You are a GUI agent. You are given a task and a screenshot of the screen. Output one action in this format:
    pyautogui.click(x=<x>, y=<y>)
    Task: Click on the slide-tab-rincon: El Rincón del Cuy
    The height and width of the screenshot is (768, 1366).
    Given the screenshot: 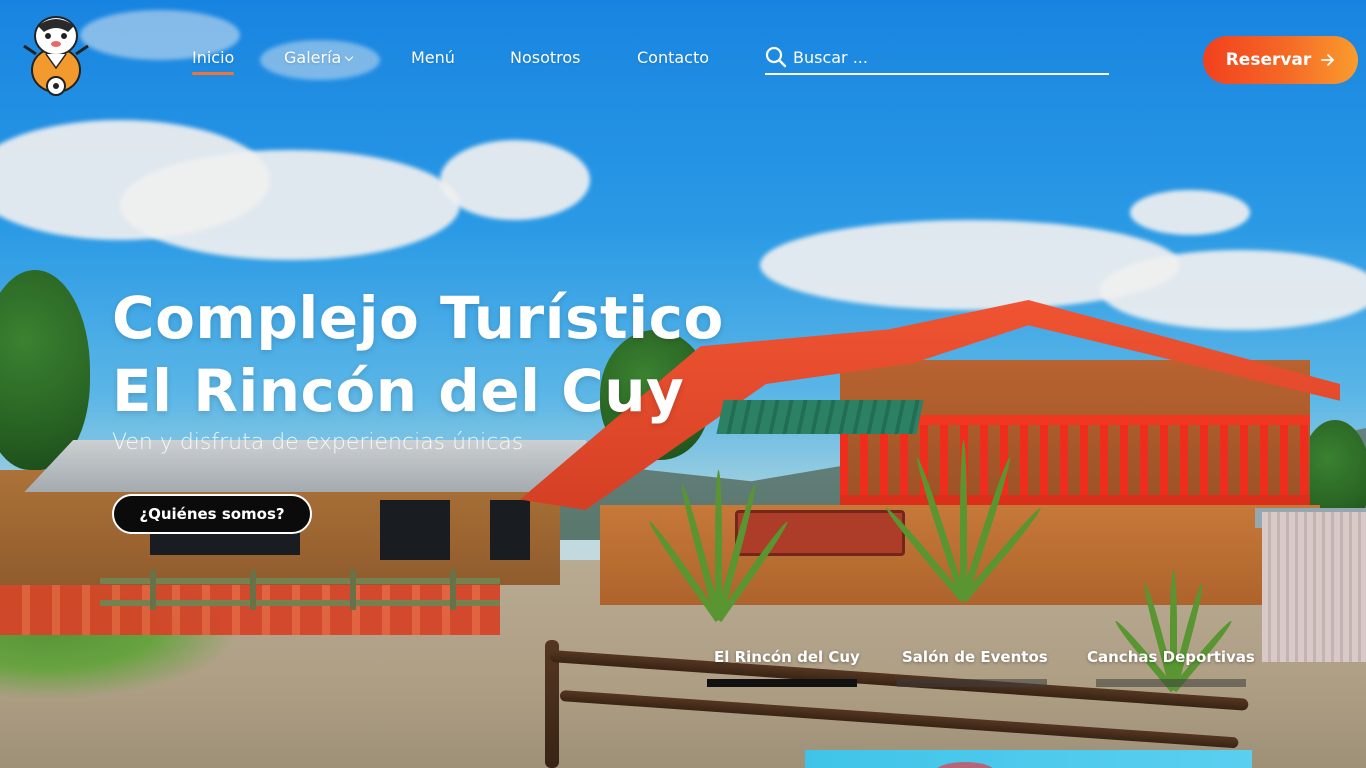 What is the action you would take?
    pyautogui.click(x=787, y=657)
    